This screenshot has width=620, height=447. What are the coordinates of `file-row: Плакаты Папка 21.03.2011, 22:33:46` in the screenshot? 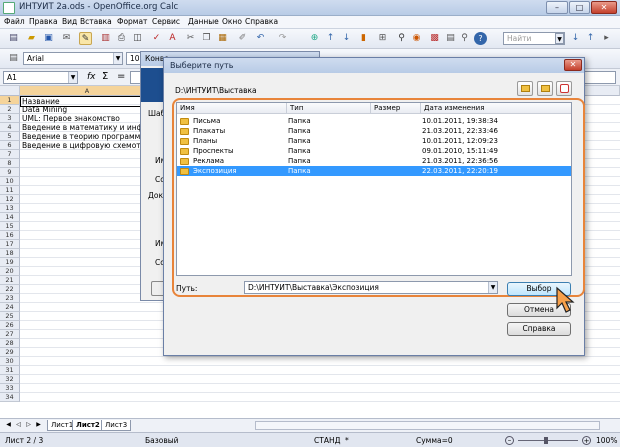 It's located at (374, 131).